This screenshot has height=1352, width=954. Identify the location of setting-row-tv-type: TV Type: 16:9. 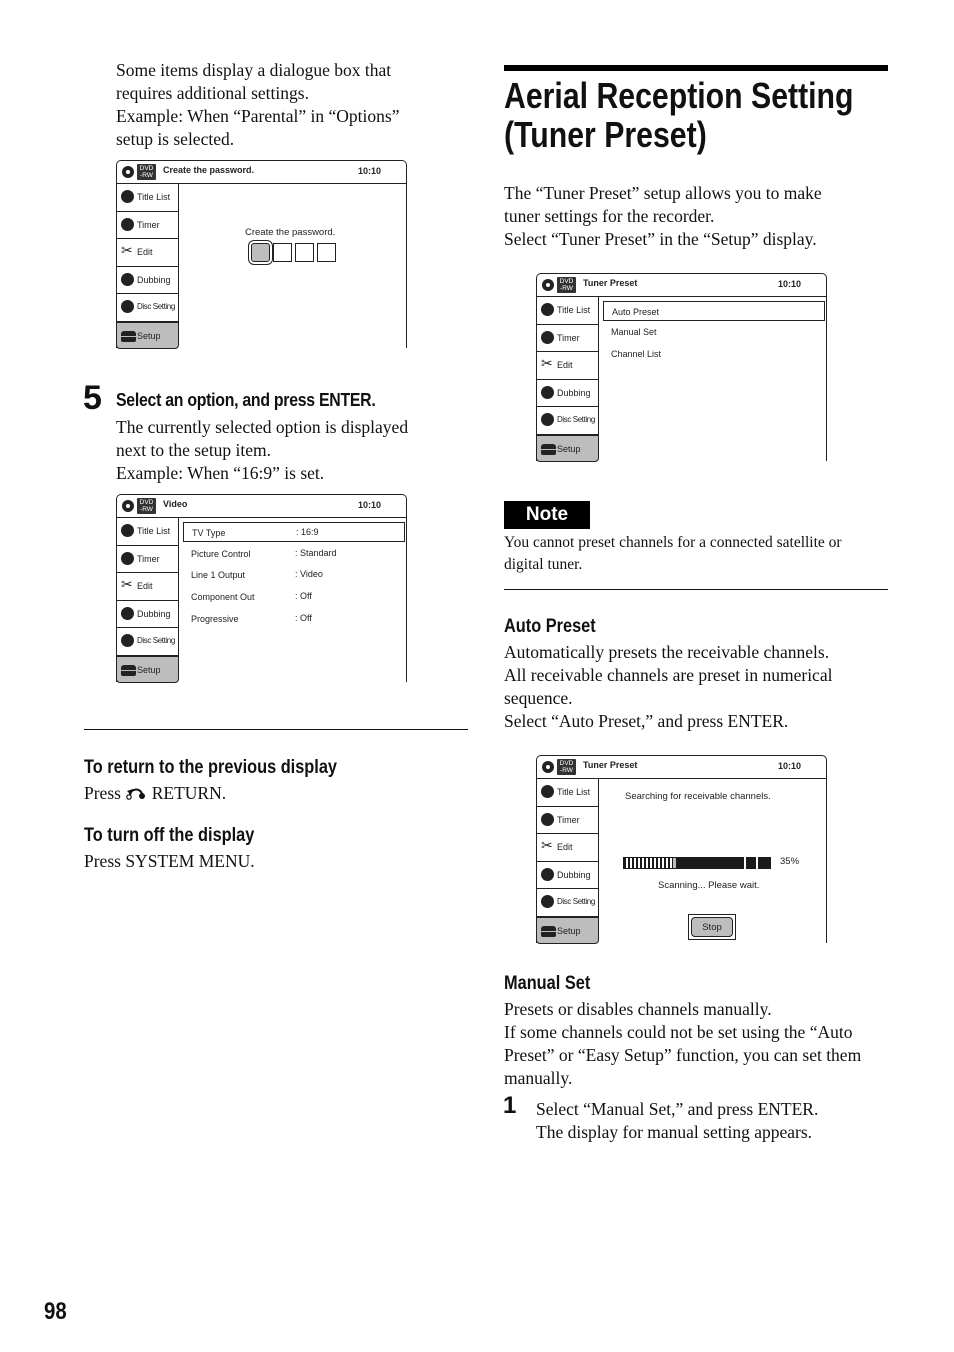
(294, 532).